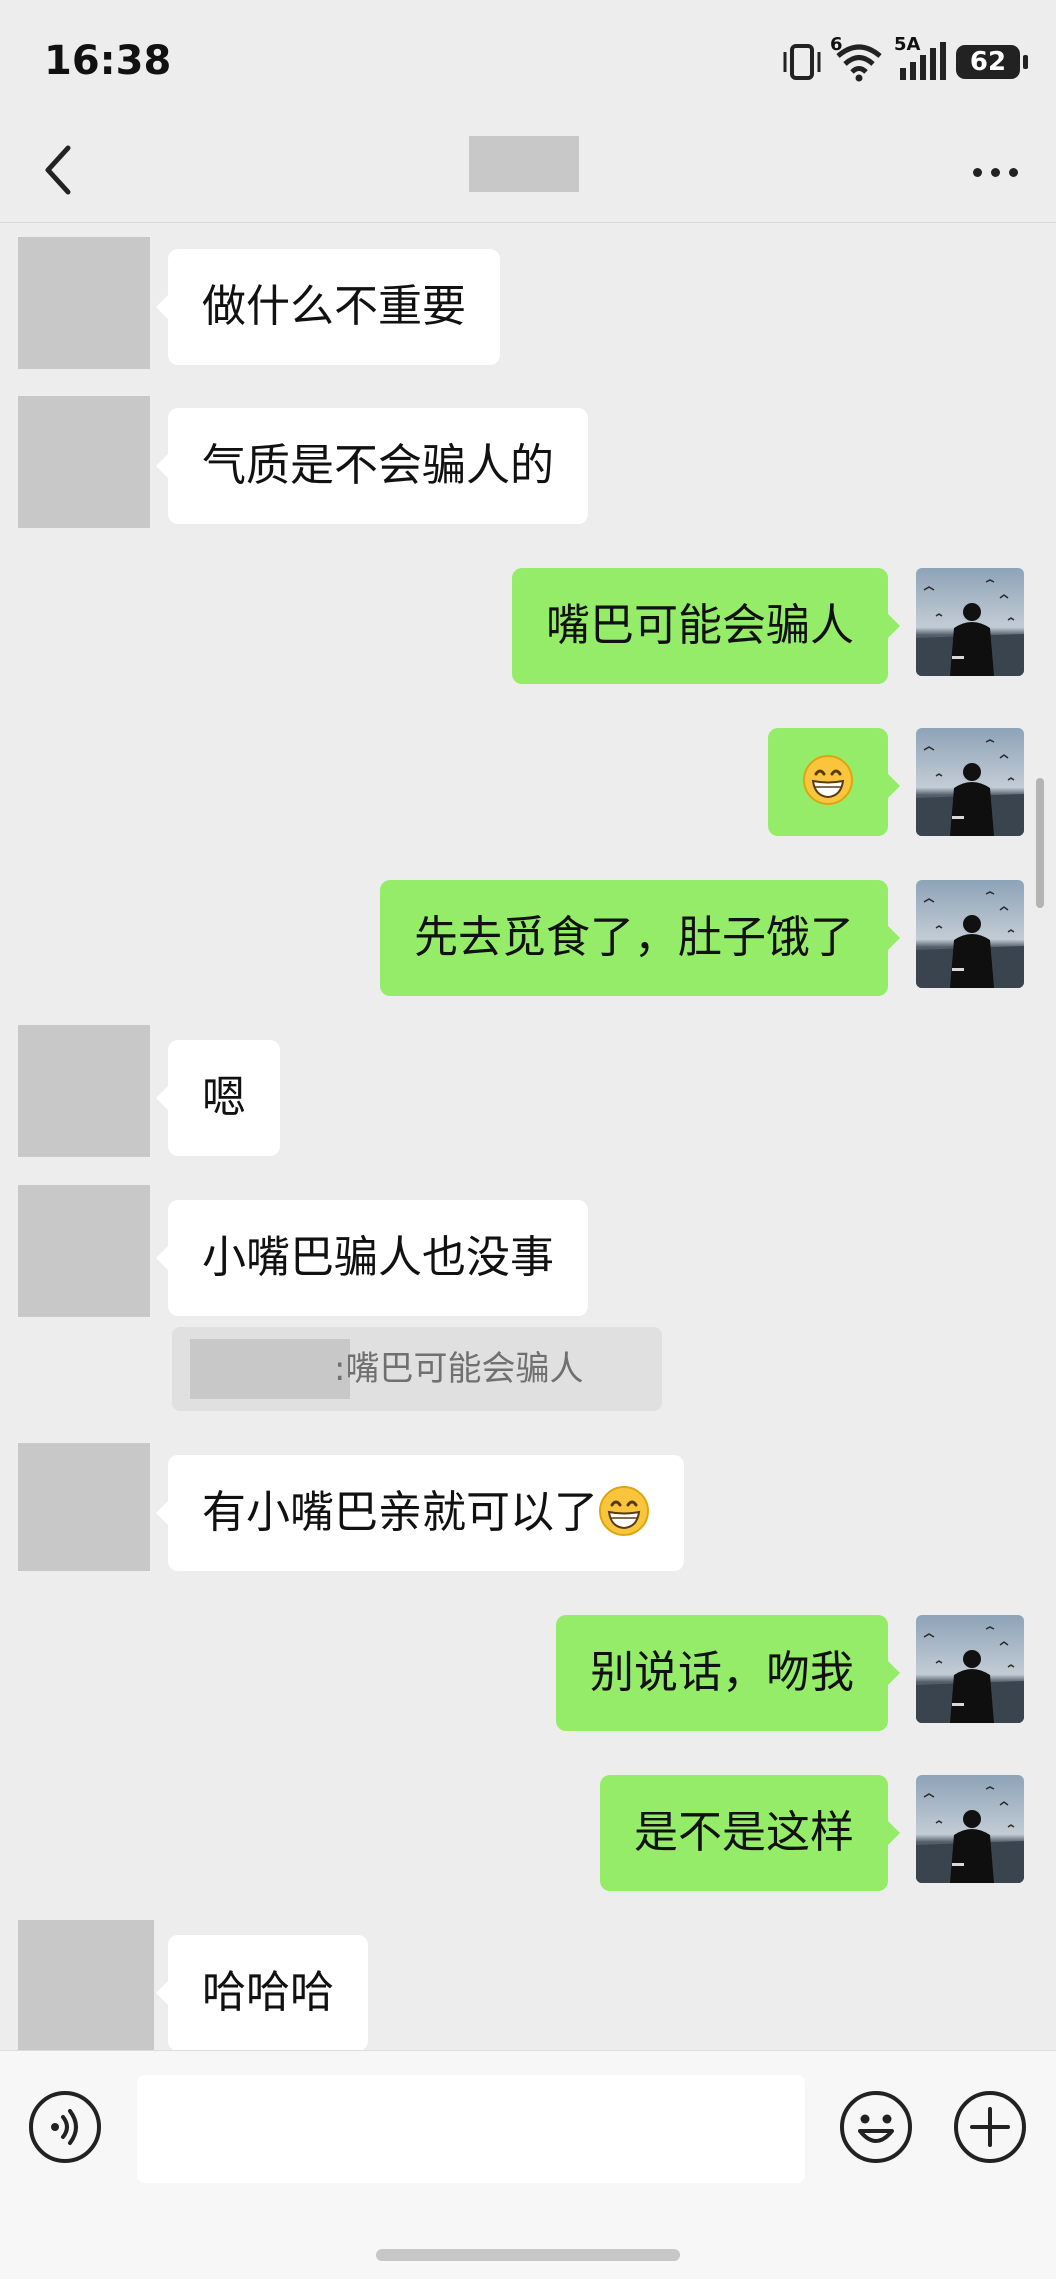 Image resolution: width=1056 pixels, height=2279 pixels. Describe the element at coordinates (471, 2129) in the screenshot. I see `message-input` at that location.